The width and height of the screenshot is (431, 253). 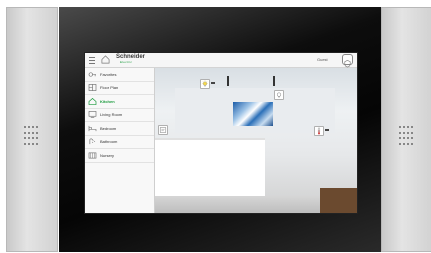 I want to click on sidebar-item-bedroom: Bedroom, so click(x=119, y=129).